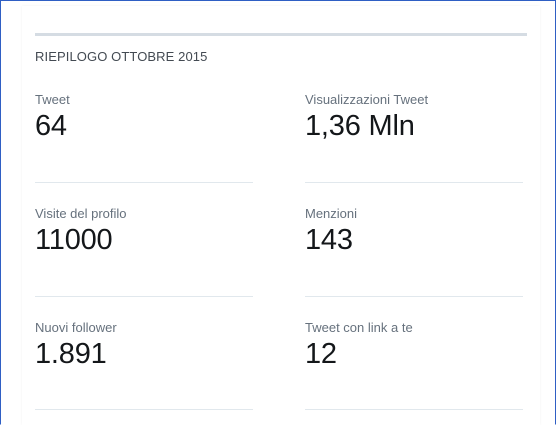 Image resolution: width=556 pixels, height=425 pixels. I want to click on stat-label: Visualizzazioni Tweet, so click(367, 99).